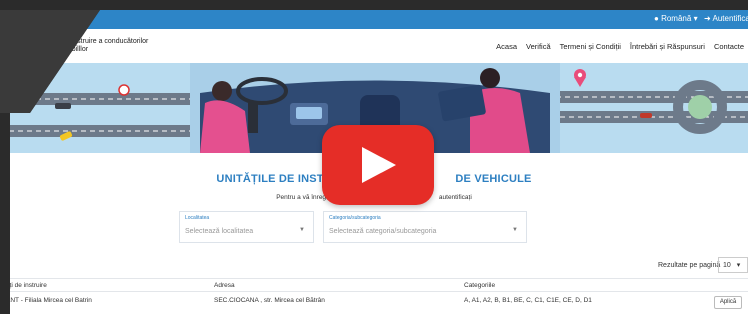 This screenshot has width=748, height=314. What do you see at coordinates (26, 285) in the screenshot?
I see `column-header-name: ăți de instruire` at bounding box center [26, 285].